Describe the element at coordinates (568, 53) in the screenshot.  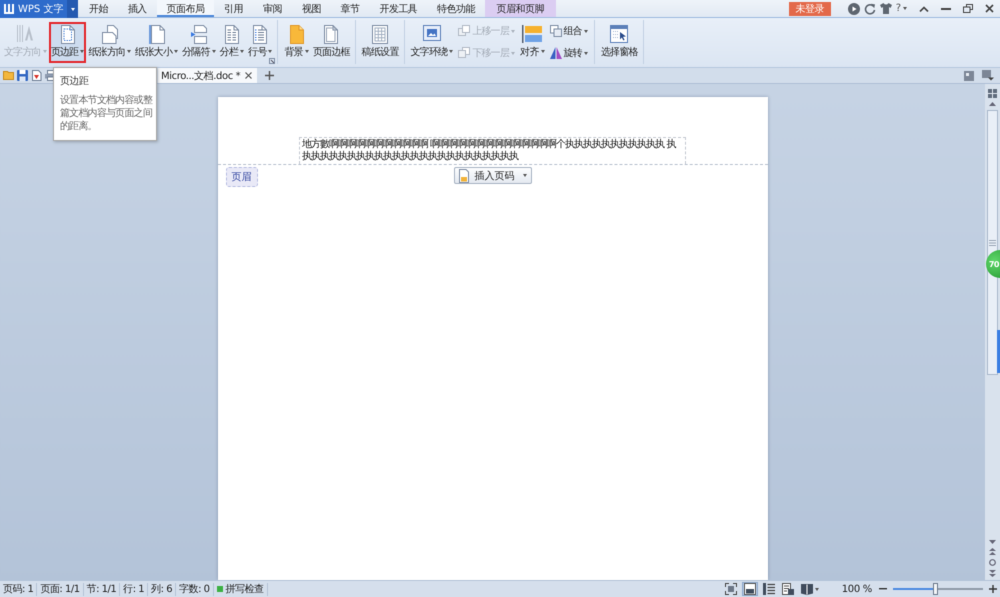
I see `ribbon-button: 旋转` at that location.